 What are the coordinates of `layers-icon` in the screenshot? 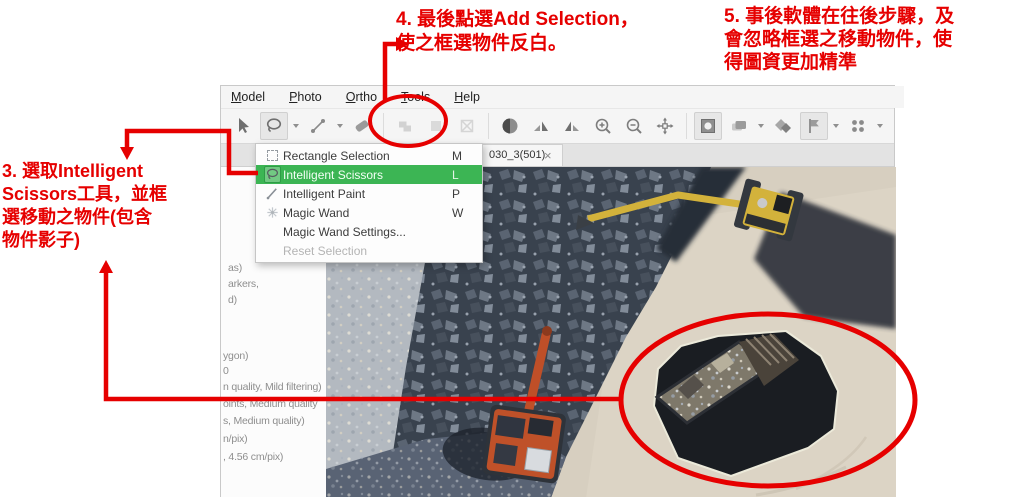 It's located at (739, 126).